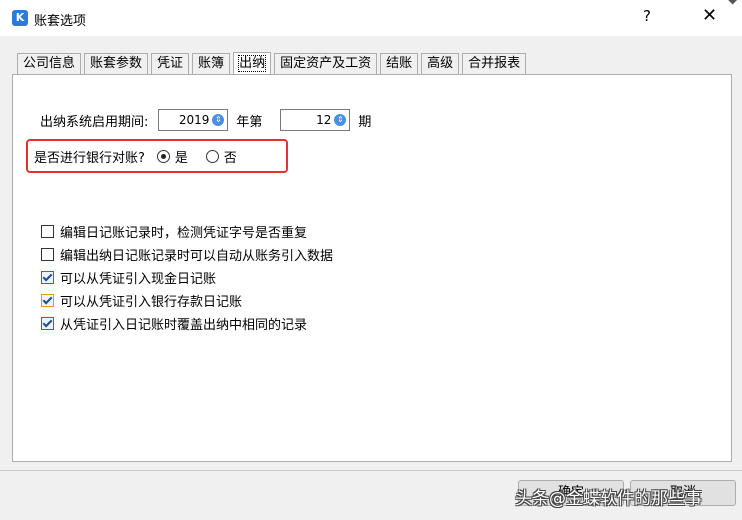  I want to click on start-period-label: 出纳系统启用期间:, so click(94, 122).